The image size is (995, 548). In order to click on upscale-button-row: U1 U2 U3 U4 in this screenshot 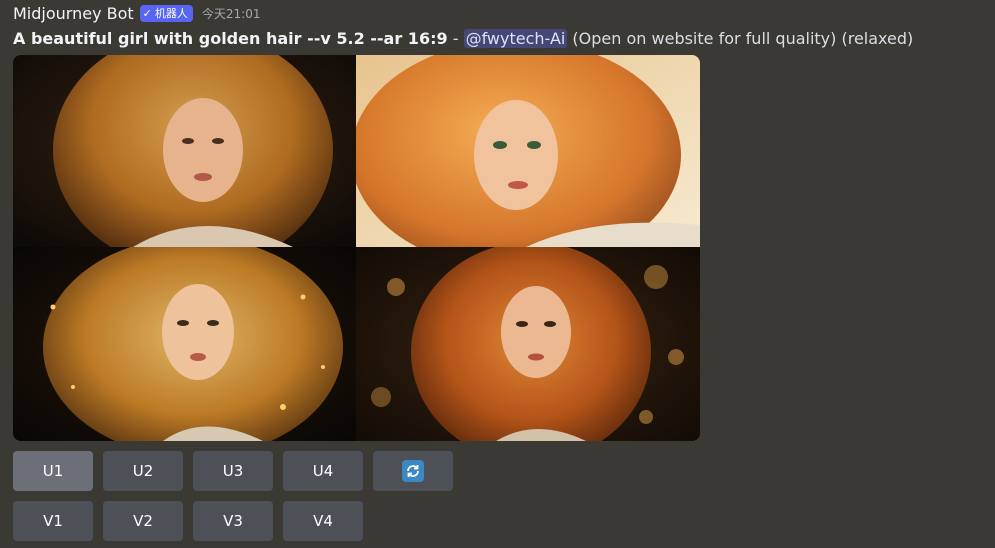, I will do `click(233, 471)`.